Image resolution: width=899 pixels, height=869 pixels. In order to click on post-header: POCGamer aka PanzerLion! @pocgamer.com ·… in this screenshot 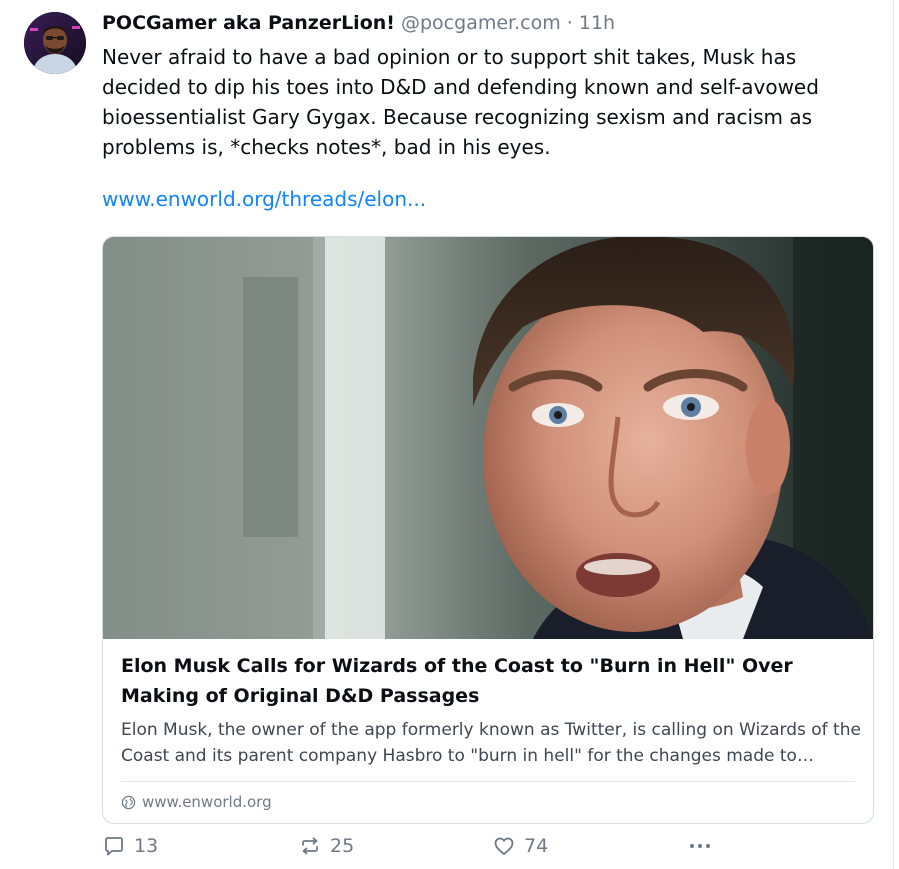, I will do `click(487, 23)`.